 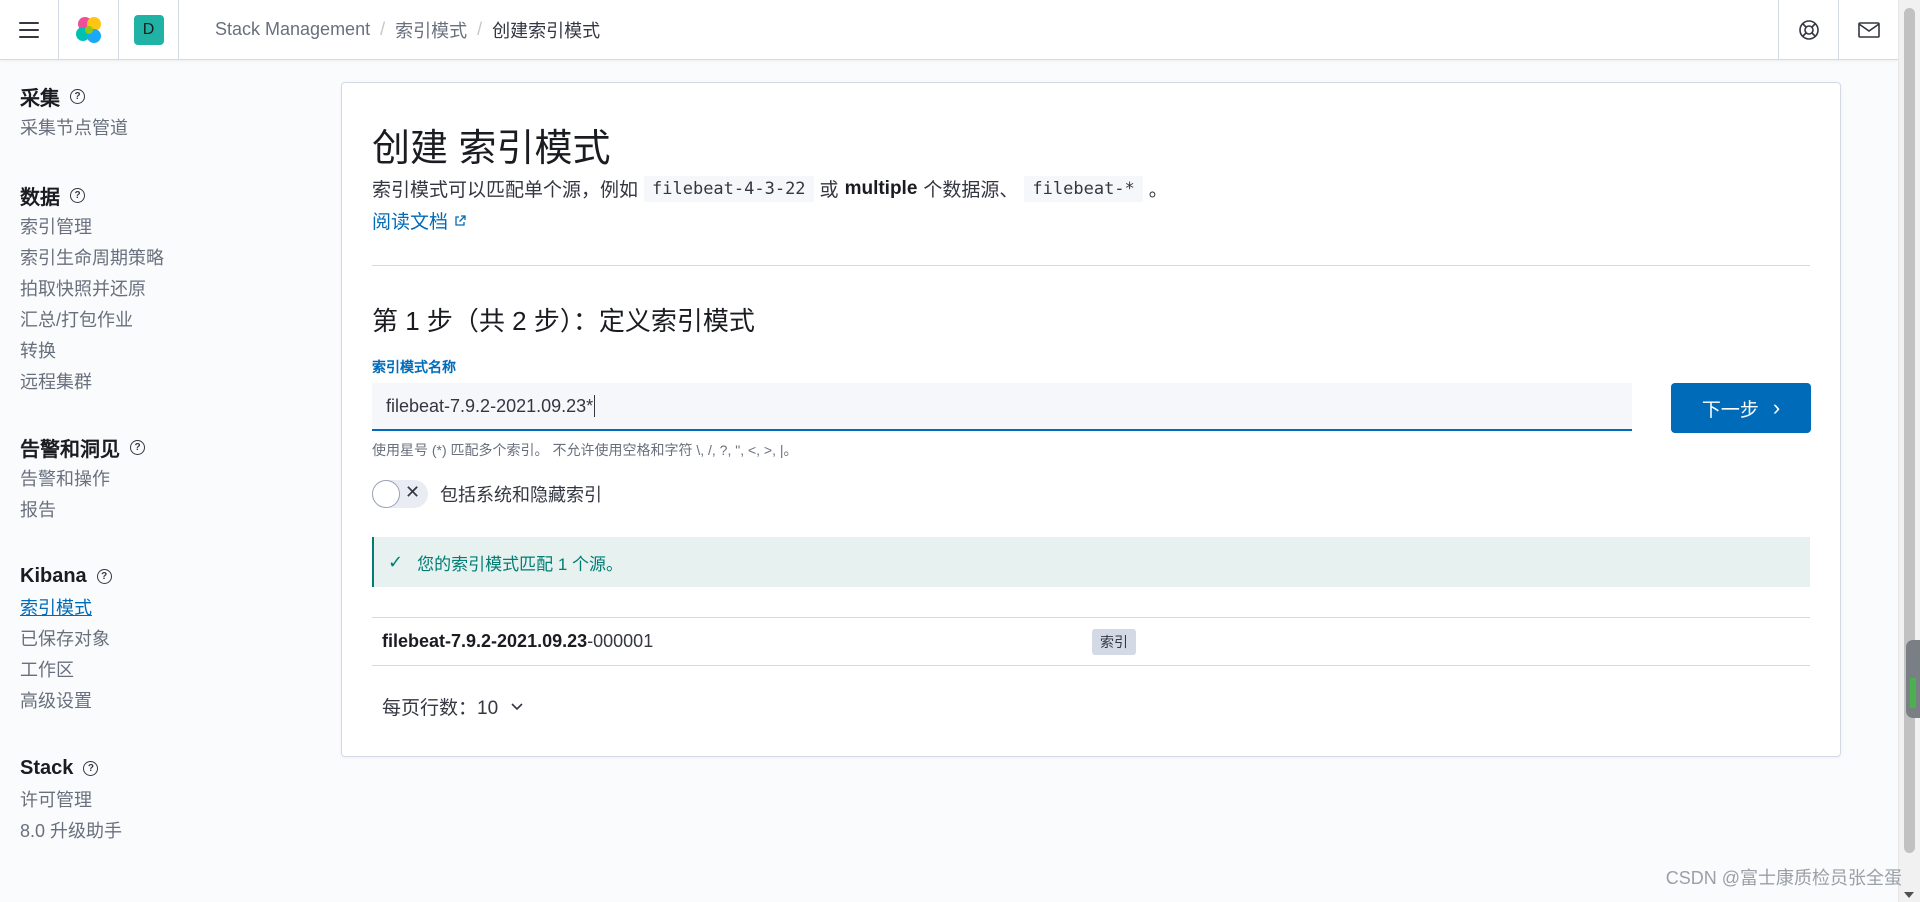 I want to click on sidebar-item-advanced-settings: 高级设置, so click(x=175, y=701).